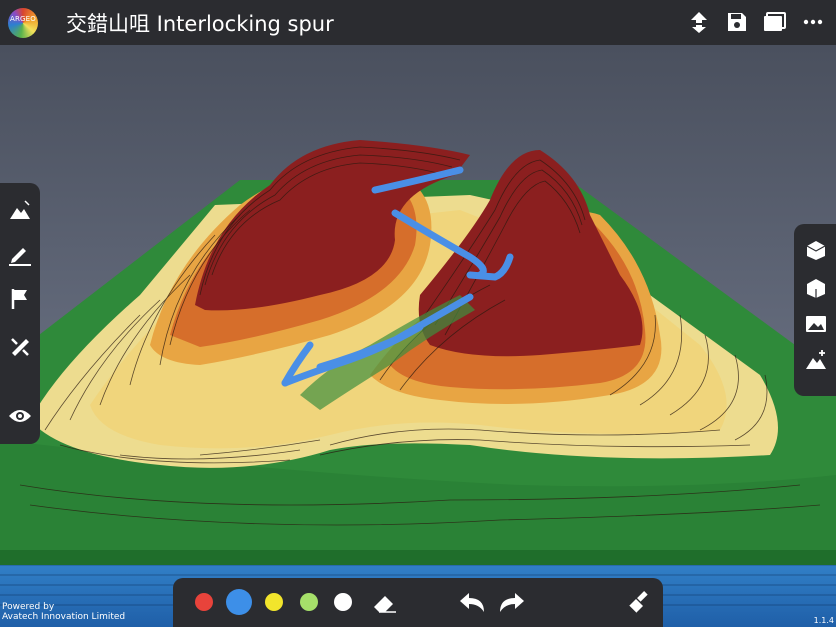 Image resolution: width=836 pixels, height=627 pixels. Describe the element at coordinates (204, 602) in the screenshot. I see `color-red` at that location.